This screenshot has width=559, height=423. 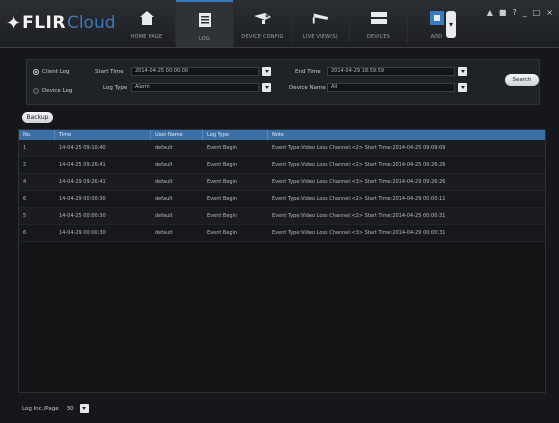 I want to click on header-no: No., so click(x=37, y=135).